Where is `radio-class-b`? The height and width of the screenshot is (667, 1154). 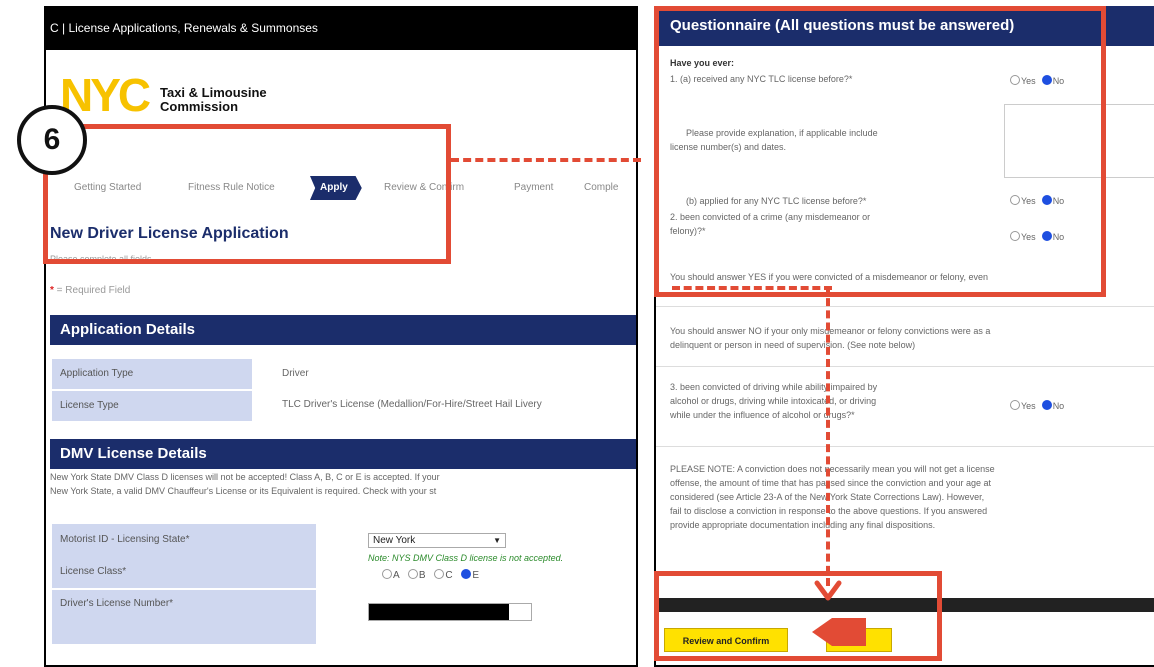
radio-class-b is located at coordinates (412, 574).